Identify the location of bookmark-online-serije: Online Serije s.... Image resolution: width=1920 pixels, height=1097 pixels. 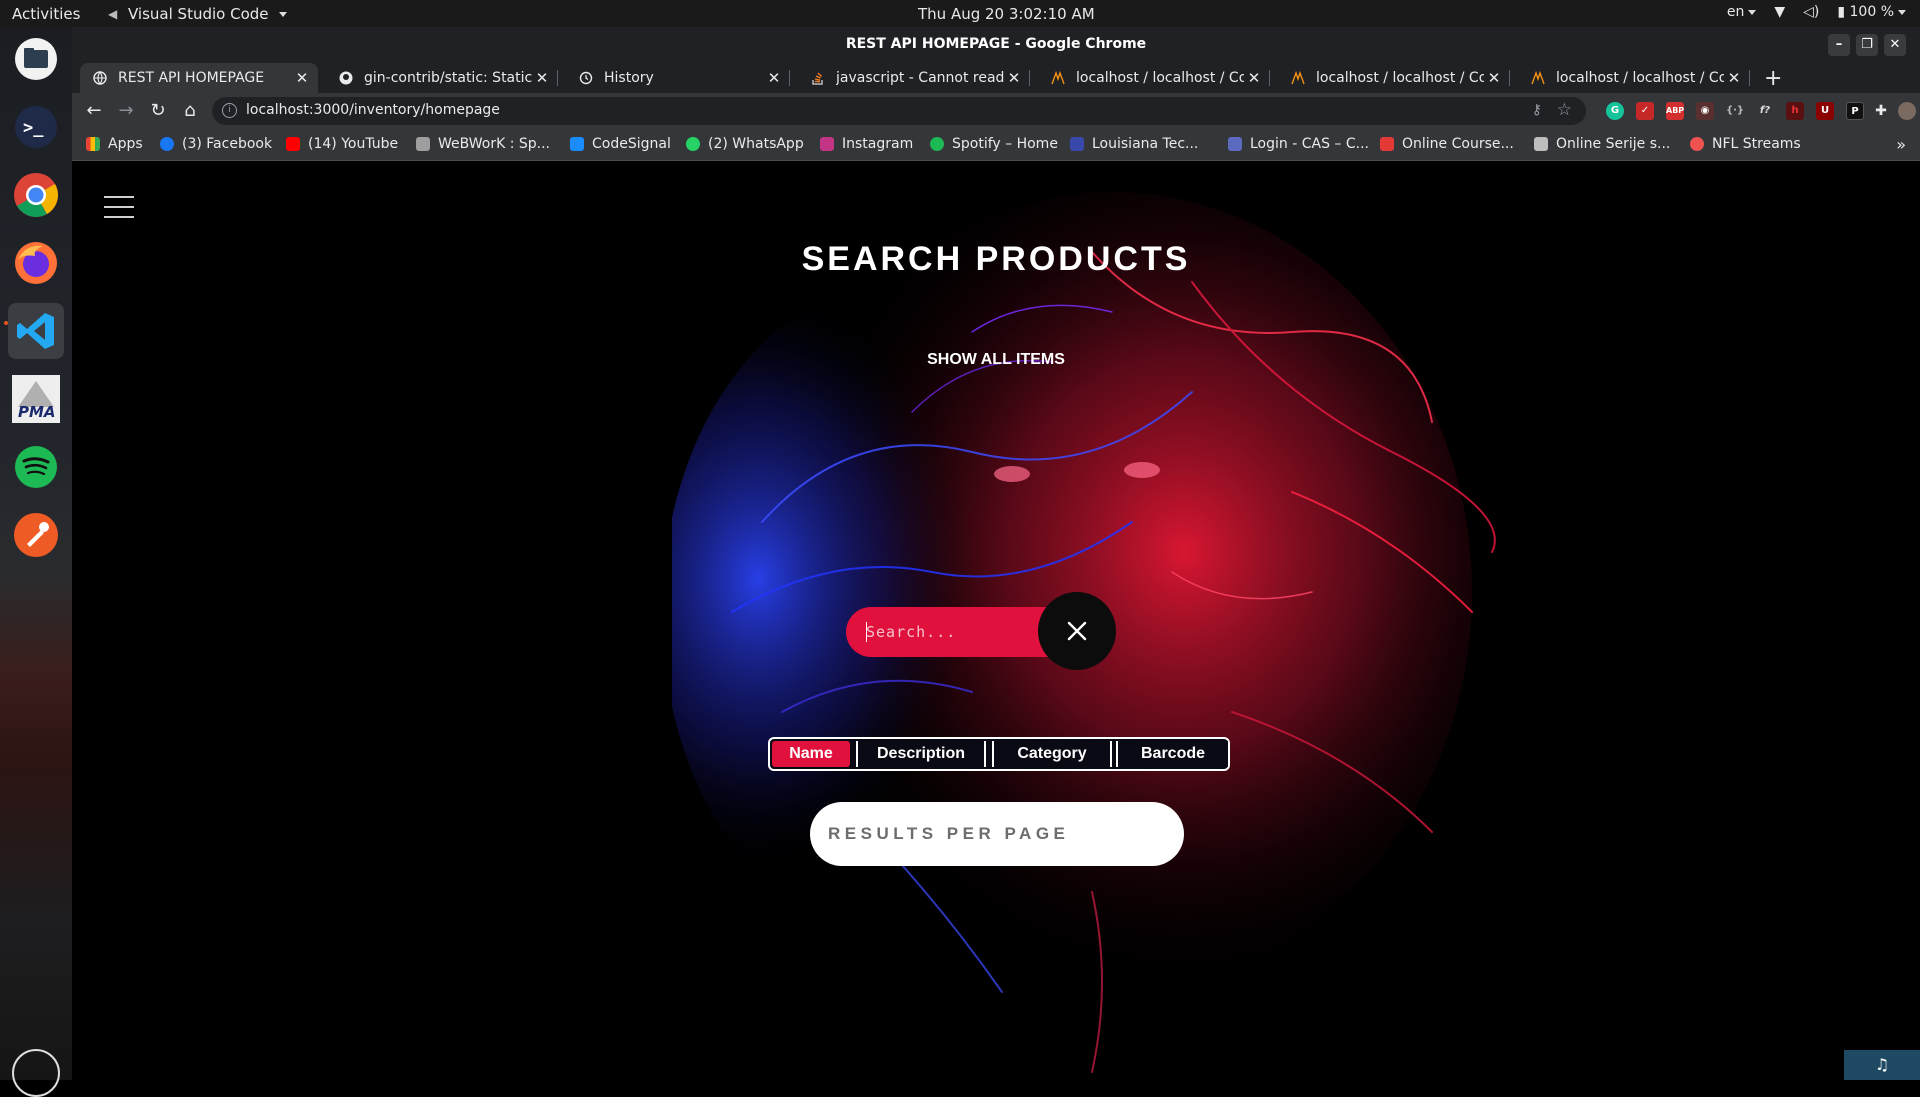
(1602, 144).